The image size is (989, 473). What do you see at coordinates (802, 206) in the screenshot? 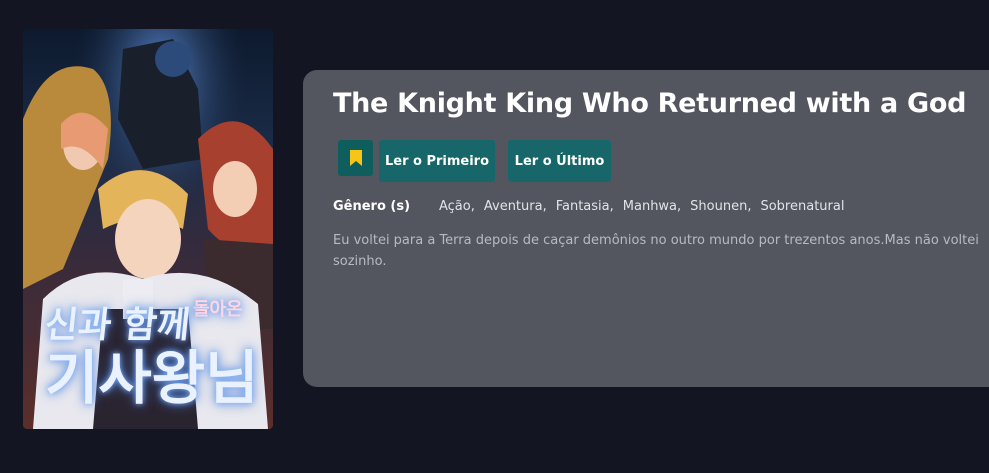
I see `genre-link: Sobrenatural` at bounding box center [802, 206].